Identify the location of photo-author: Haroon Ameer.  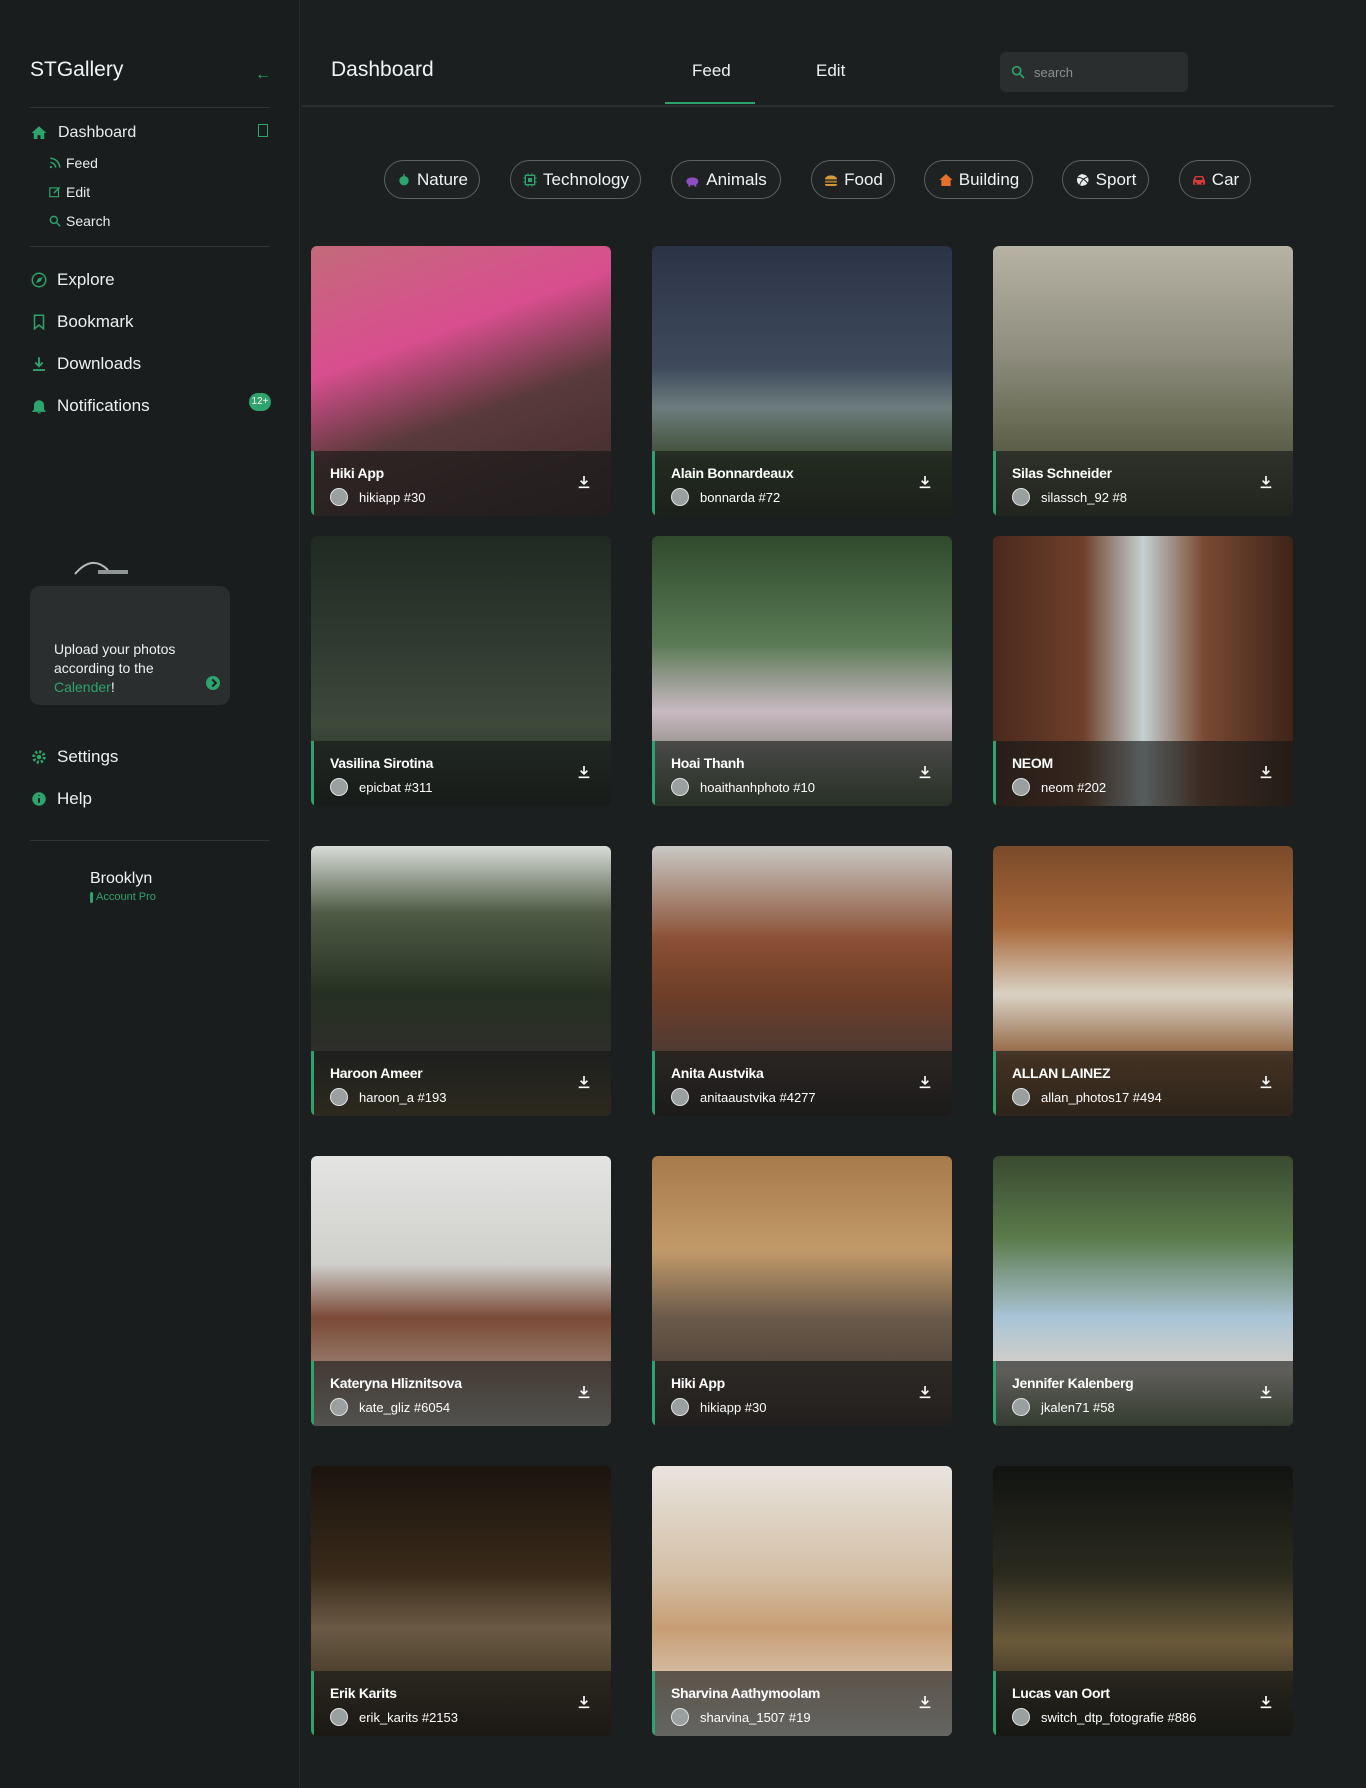
(376, 1073).